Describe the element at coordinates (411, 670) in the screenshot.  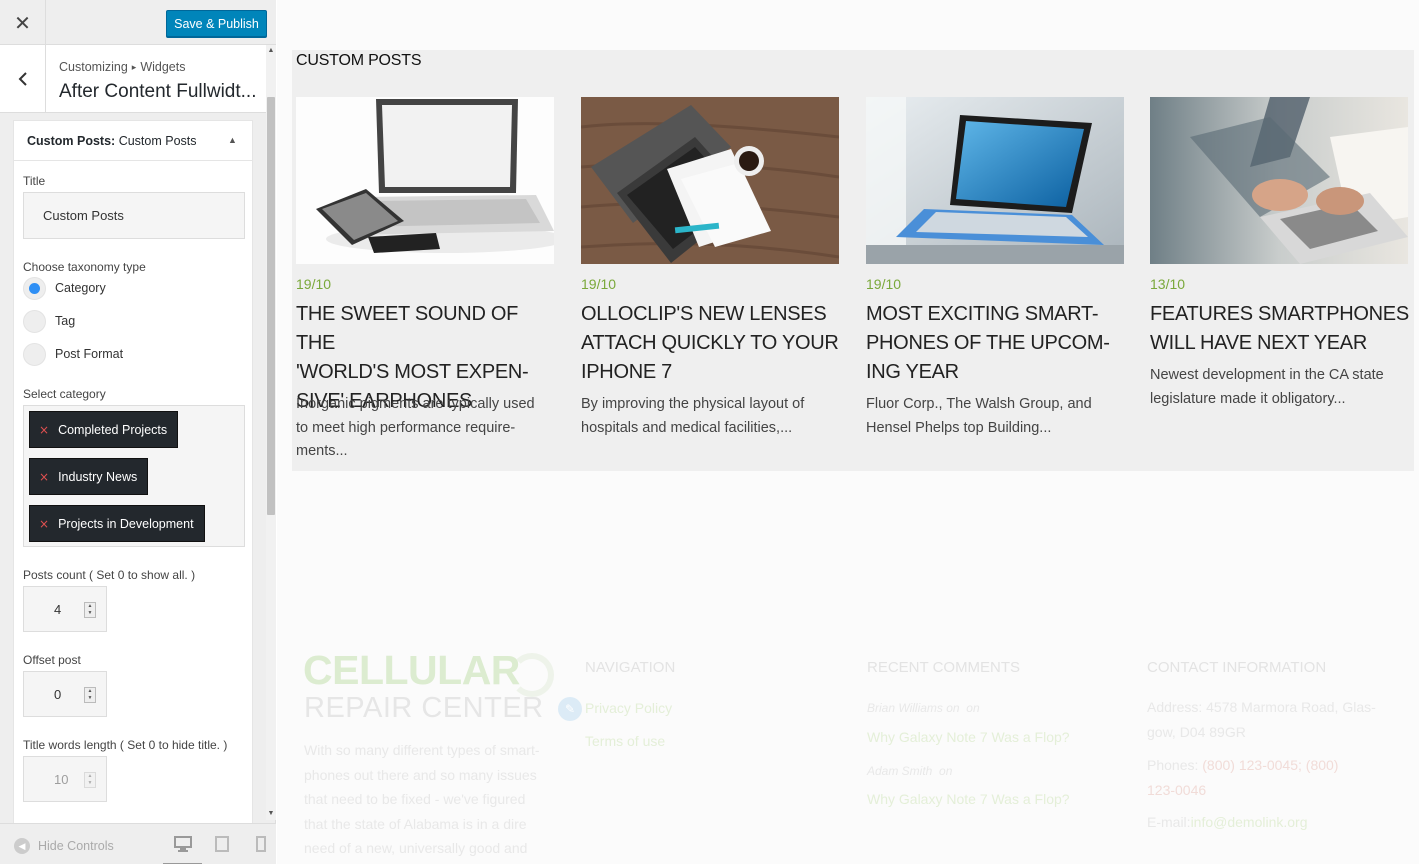
I see `logo-text-top: CELLULAR` at that location.